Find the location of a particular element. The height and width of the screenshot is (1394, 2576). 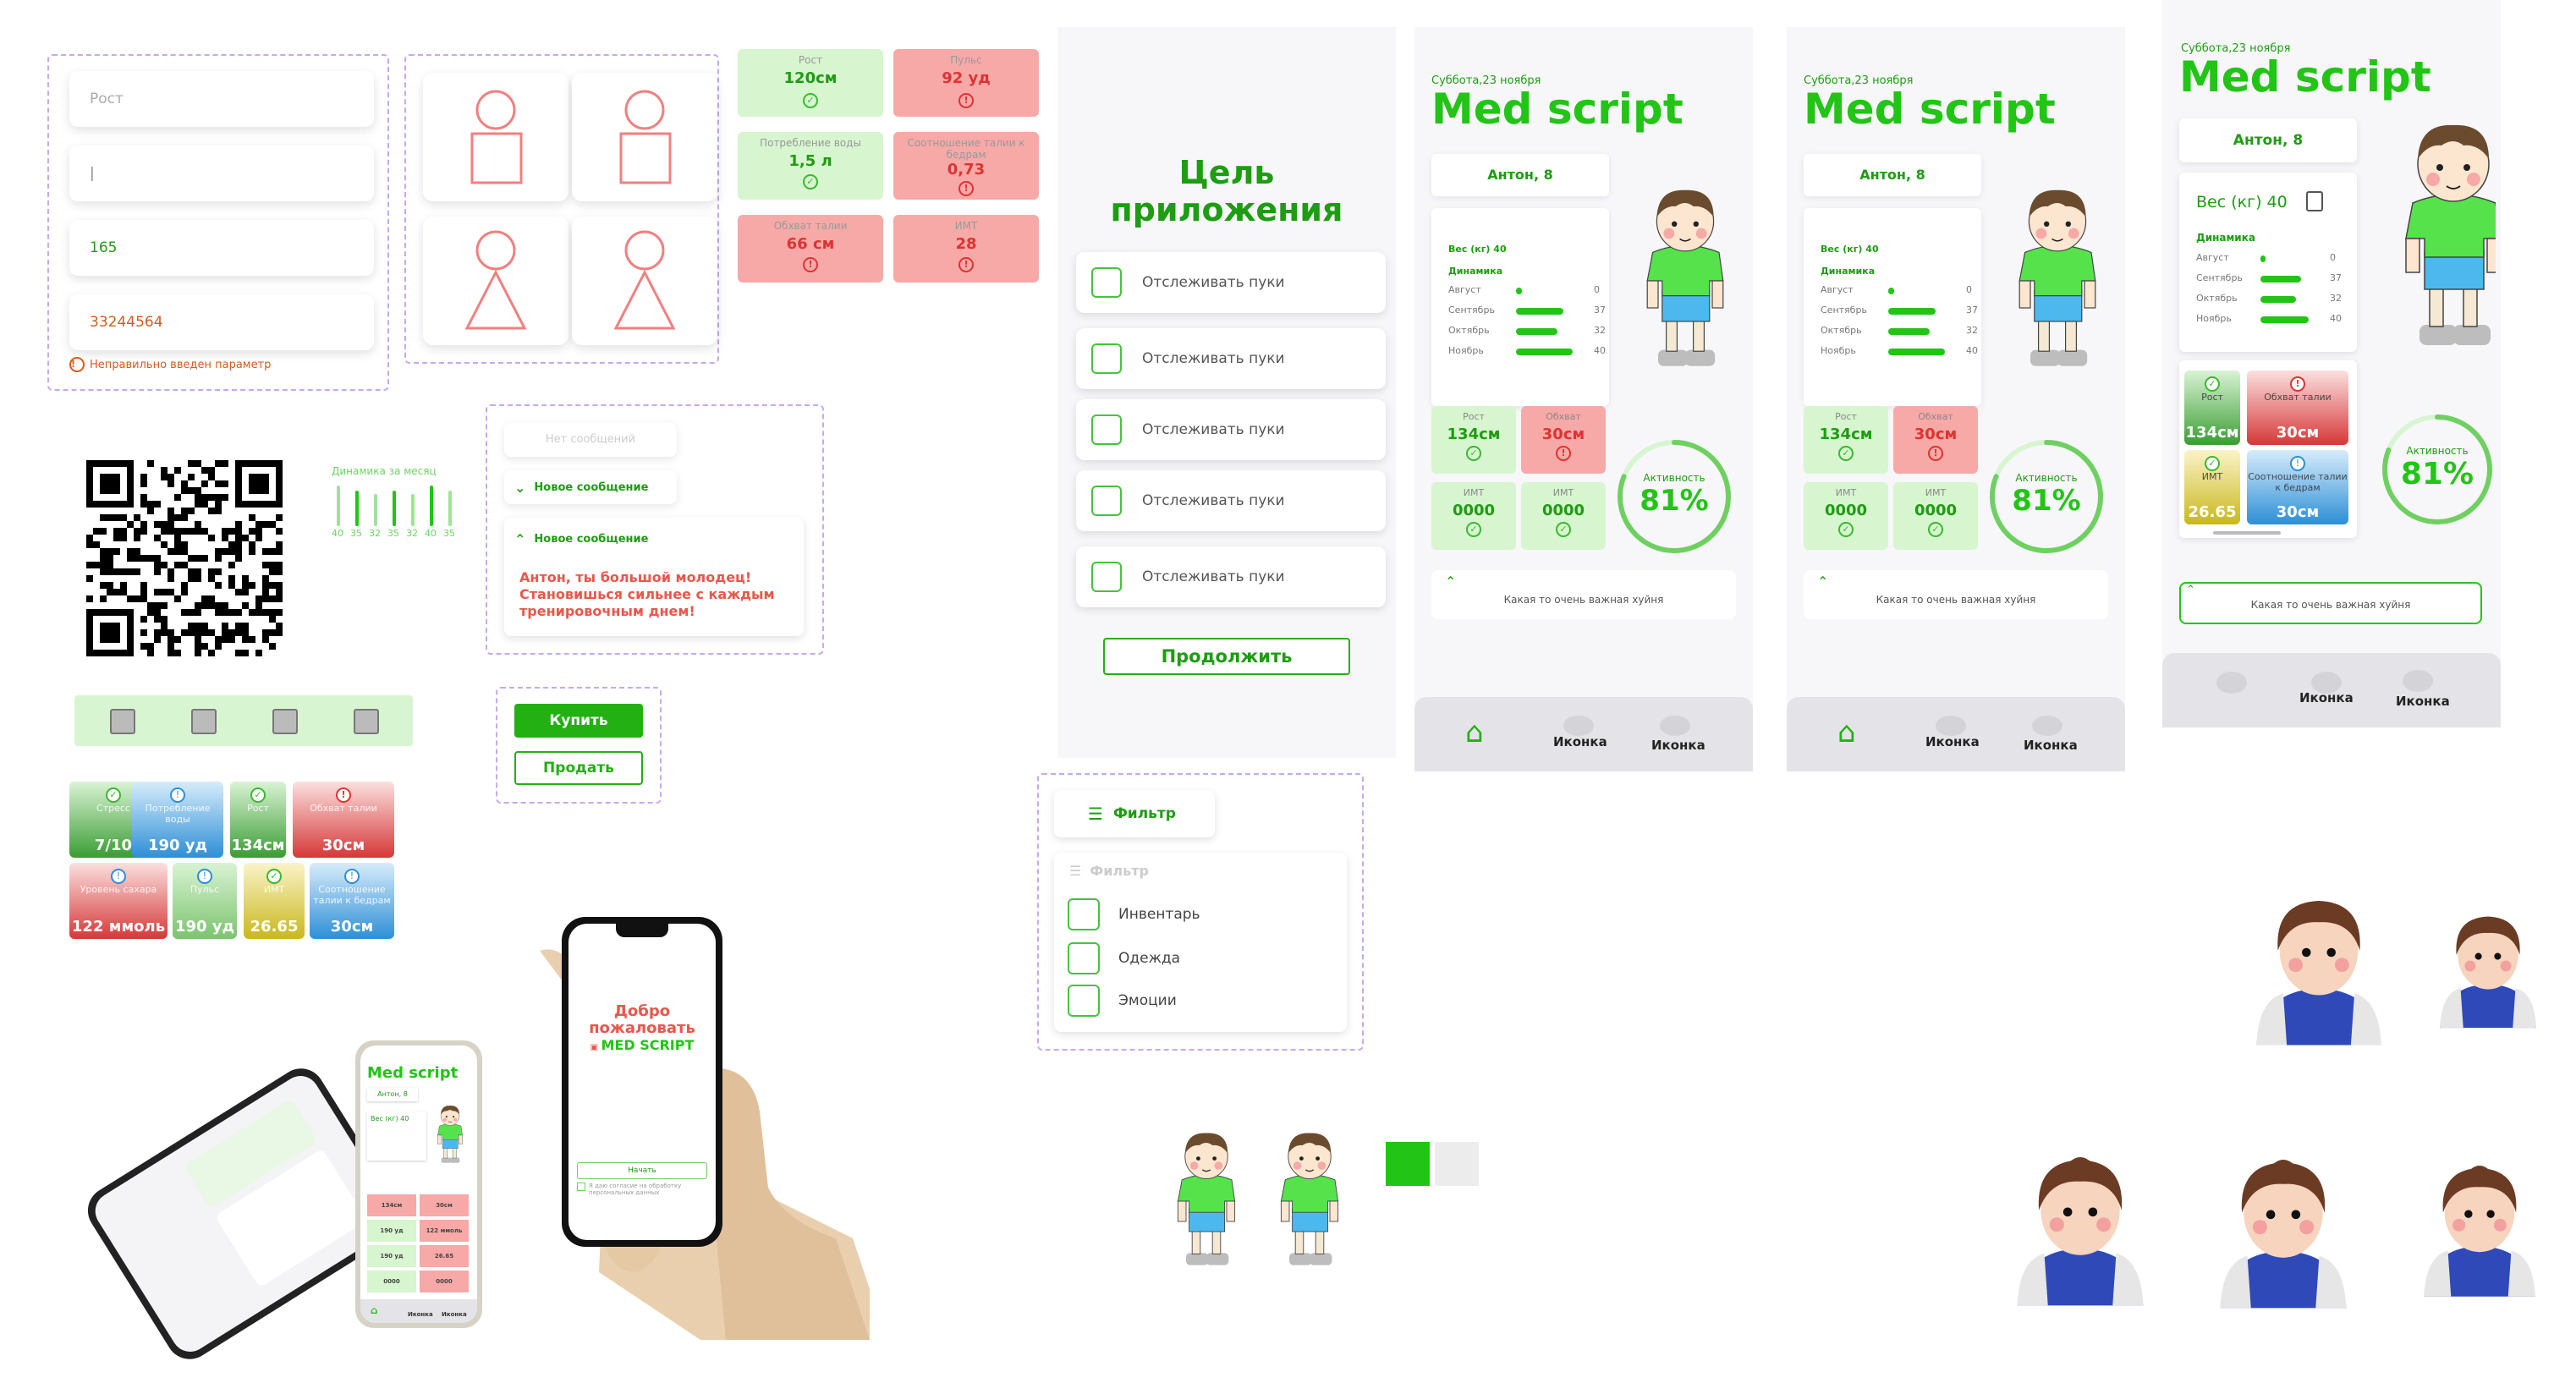

grad-card-pulse: ! Пульс 190 уд is located at coordinates (205, 901).